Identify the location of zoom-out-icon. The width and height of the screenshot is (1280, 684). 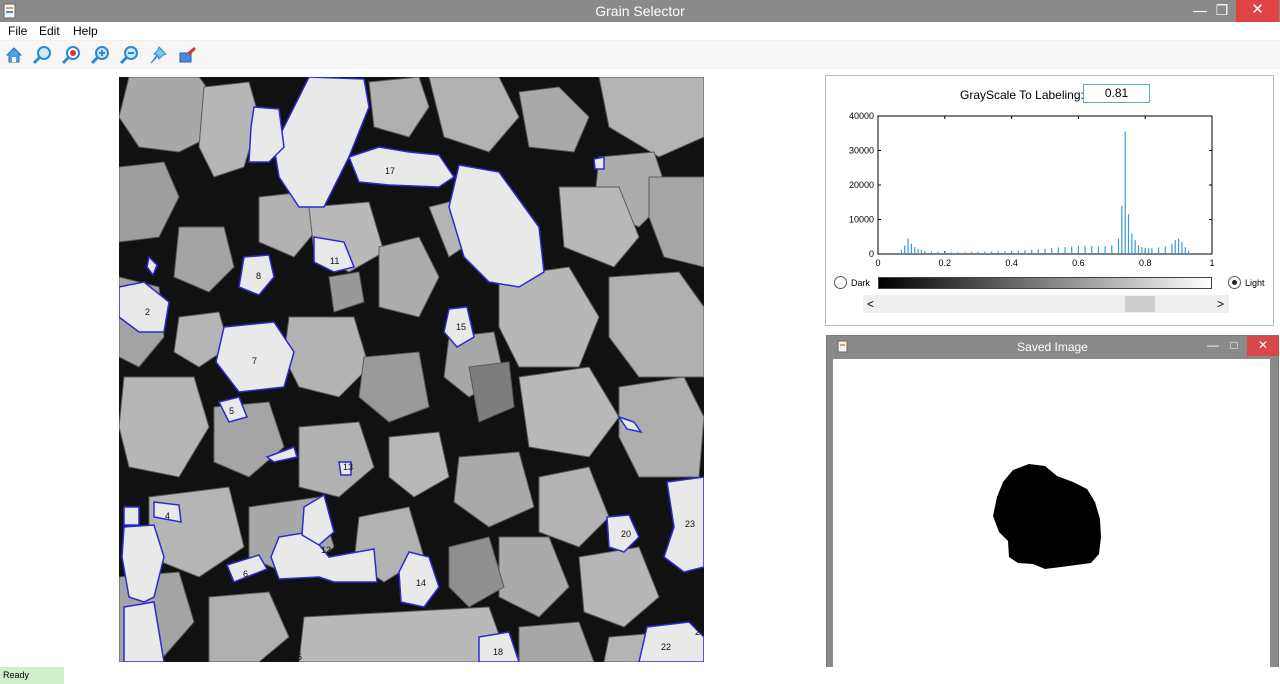
(128, 55).